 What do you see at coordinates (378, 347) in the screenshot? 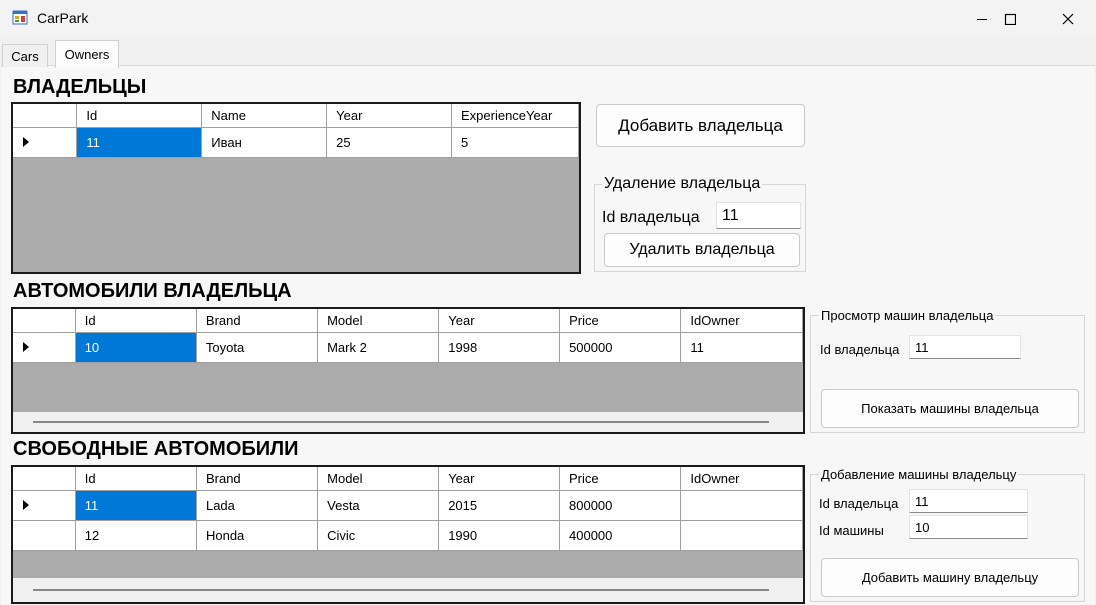
I see `table-cell: Mark 2` at bounding box center [378, 347].